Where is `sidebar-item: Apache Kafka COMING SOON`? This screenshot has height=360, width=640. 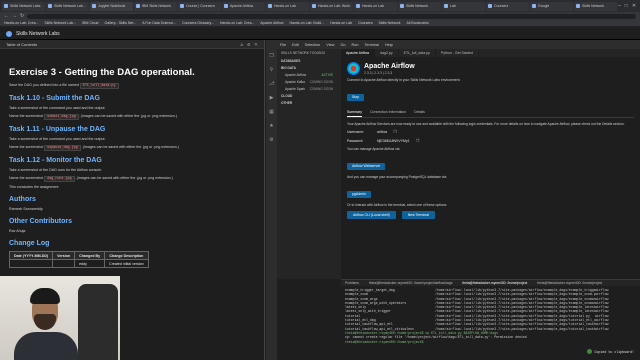
sidebar-item: Apache Kafka COMING SOON is located at coordinates (309, 81).